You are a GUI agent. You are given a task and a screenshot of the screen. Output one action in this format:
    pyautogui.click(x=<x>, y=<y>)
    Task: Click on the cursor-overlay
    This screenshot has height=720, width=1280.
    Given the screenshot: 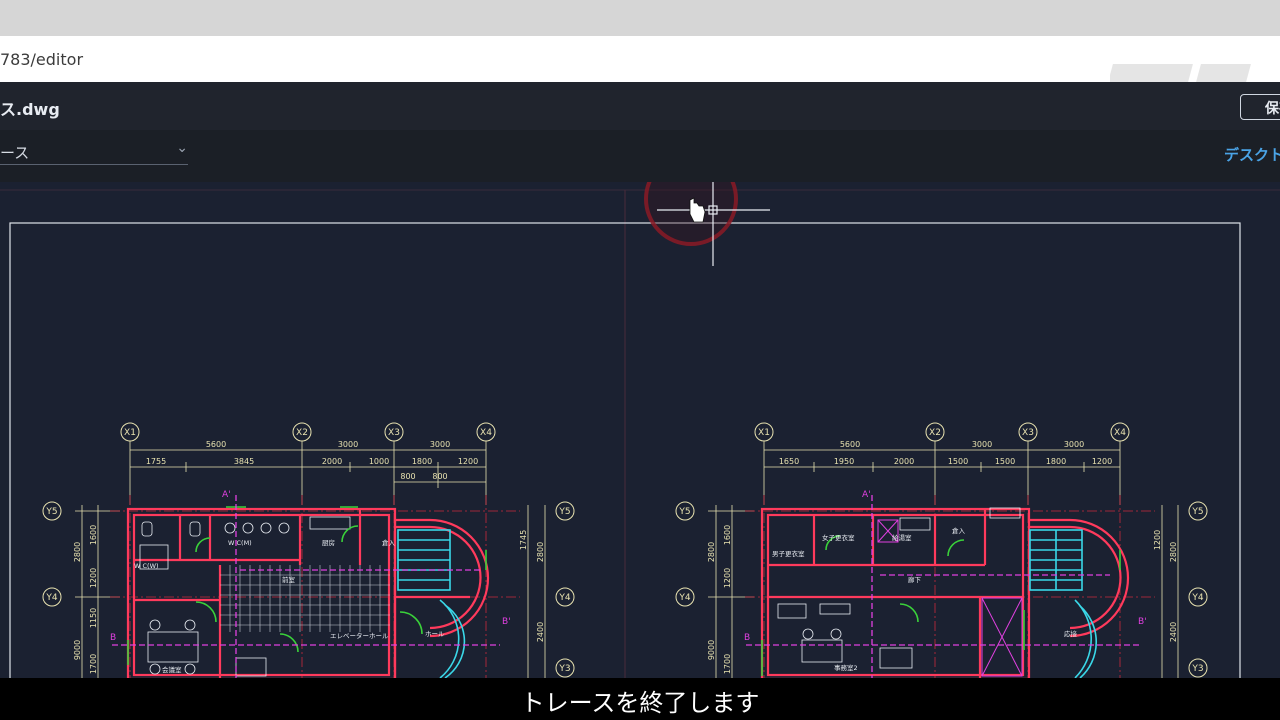 What is the action you would take?
    pyautogui.click(x=707, y=224)
    